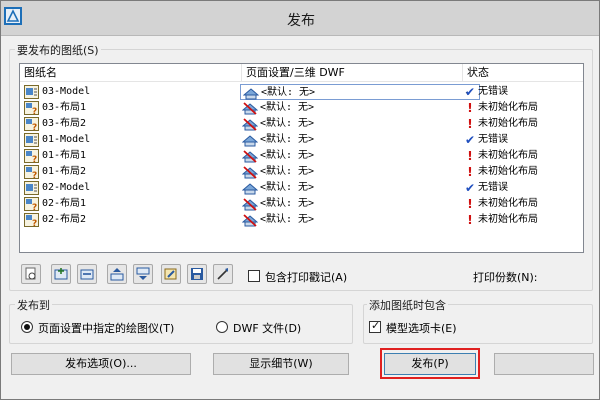 The width and height of the screenshot is (600, 400). What do you see at coordinates (522, 73) in the screenshot?
I see `column-header-status: 状态` at bounding box center [522, 73].